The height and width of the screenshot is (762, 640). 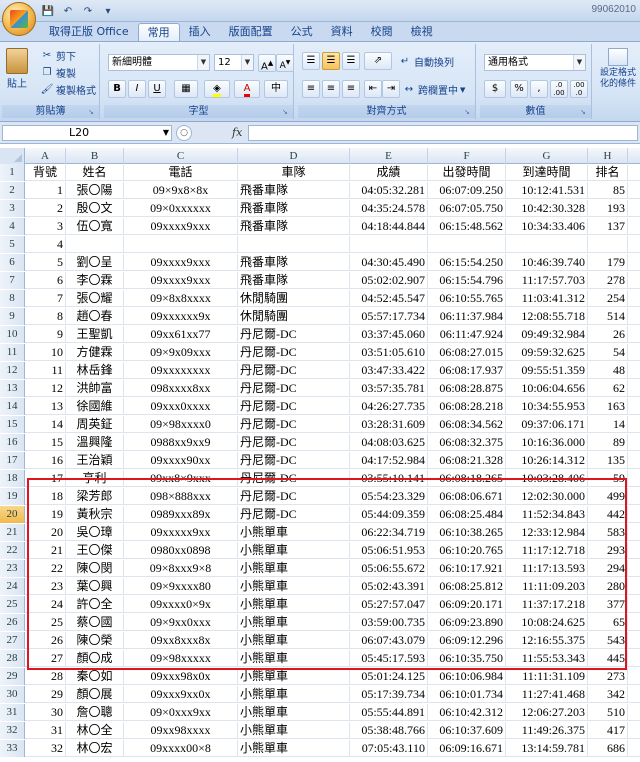 I want to click on cell-b6: 劉〇呈, so click(x=95, y=262).